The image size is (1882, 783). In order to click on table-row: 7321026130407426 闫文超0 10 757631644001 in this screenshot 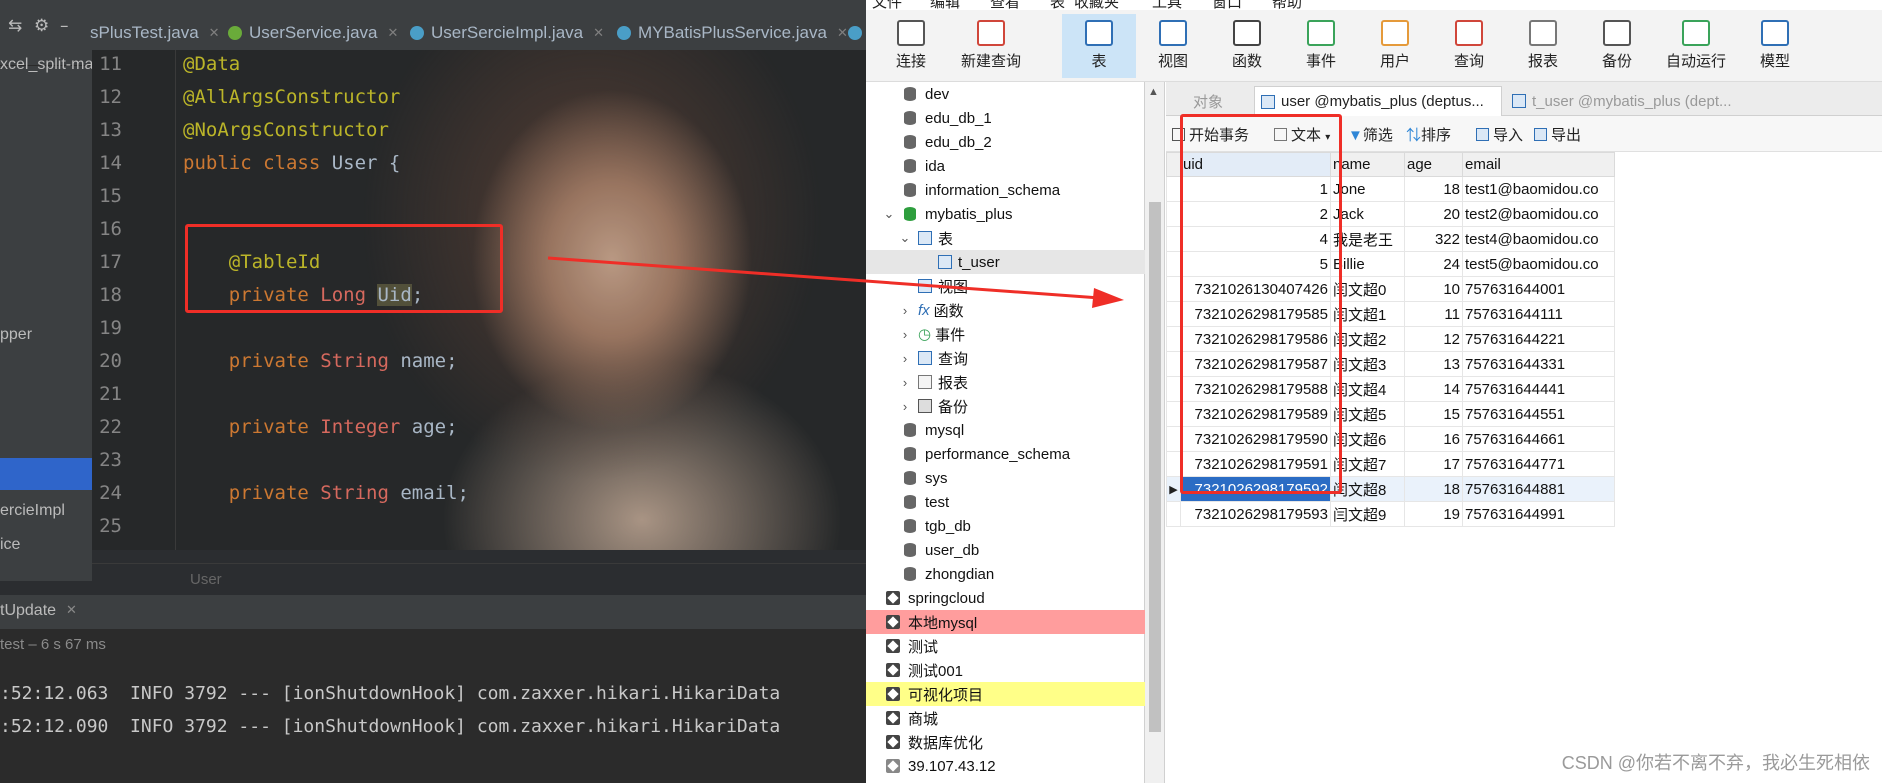, I will do `click(1390, 289)`.